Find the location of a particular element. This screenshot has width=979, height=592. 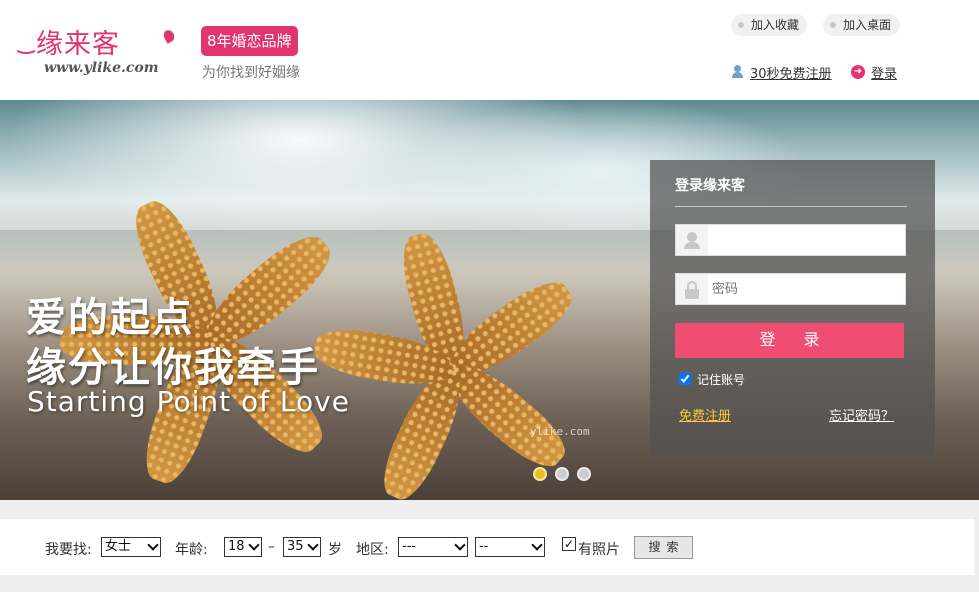

logo-url: www.ylike.com is located at coordinates (101, 68).